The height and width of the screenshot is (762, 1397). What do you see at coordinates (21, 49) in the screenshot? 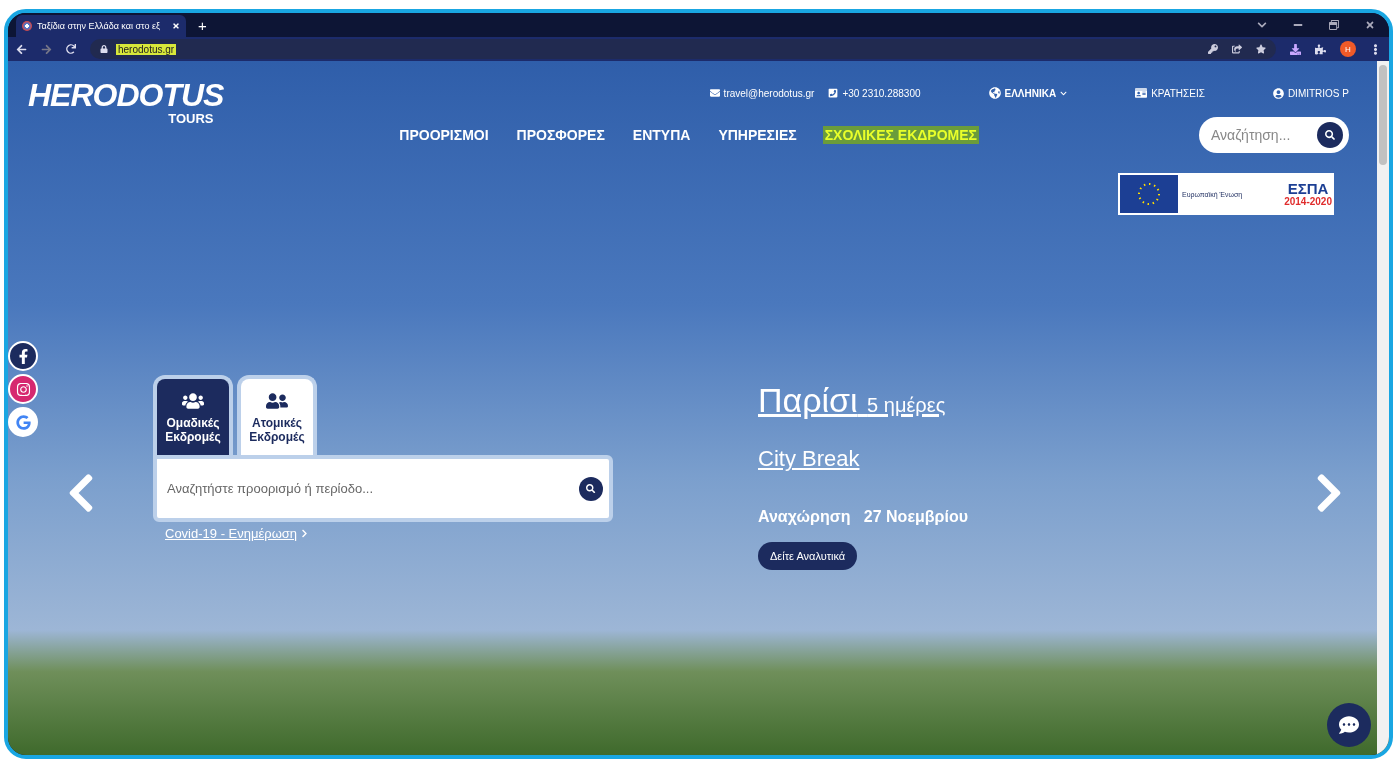
I see `back-icon` at bounding box center [21, 49].